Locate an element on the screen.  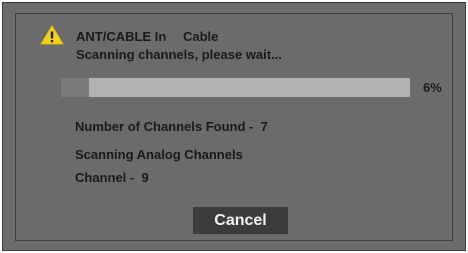
current-channel-line: Channel - 9 is located at coordinates (112, 178).